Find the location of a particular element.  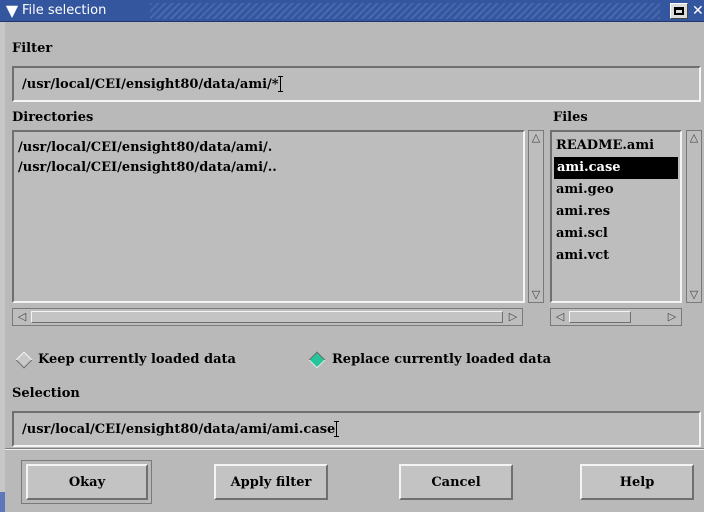

close-icon: ✕ is located at coordinates (698, 11).